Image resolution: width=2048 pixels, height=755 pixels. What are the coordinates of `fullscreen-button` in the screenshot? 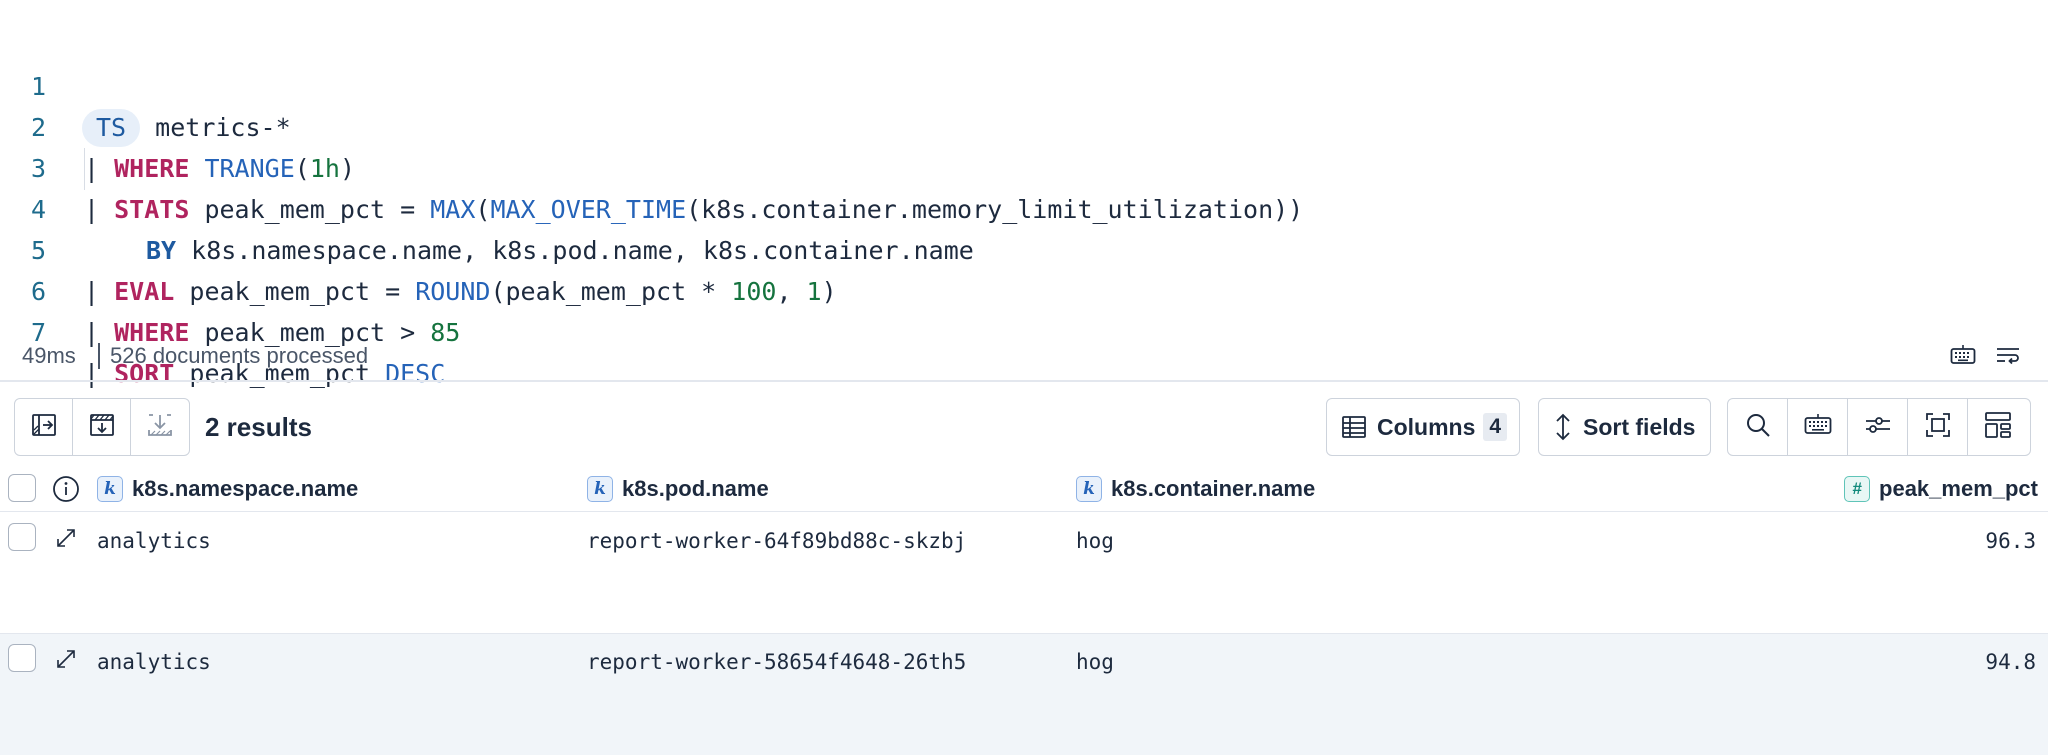 It's located at (1938, 427).